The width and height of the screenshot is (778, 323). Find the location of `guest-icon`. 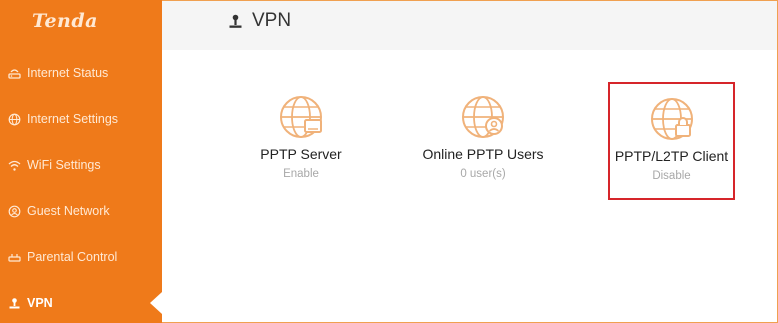

guest-icon is located at coordinates (14, 211).